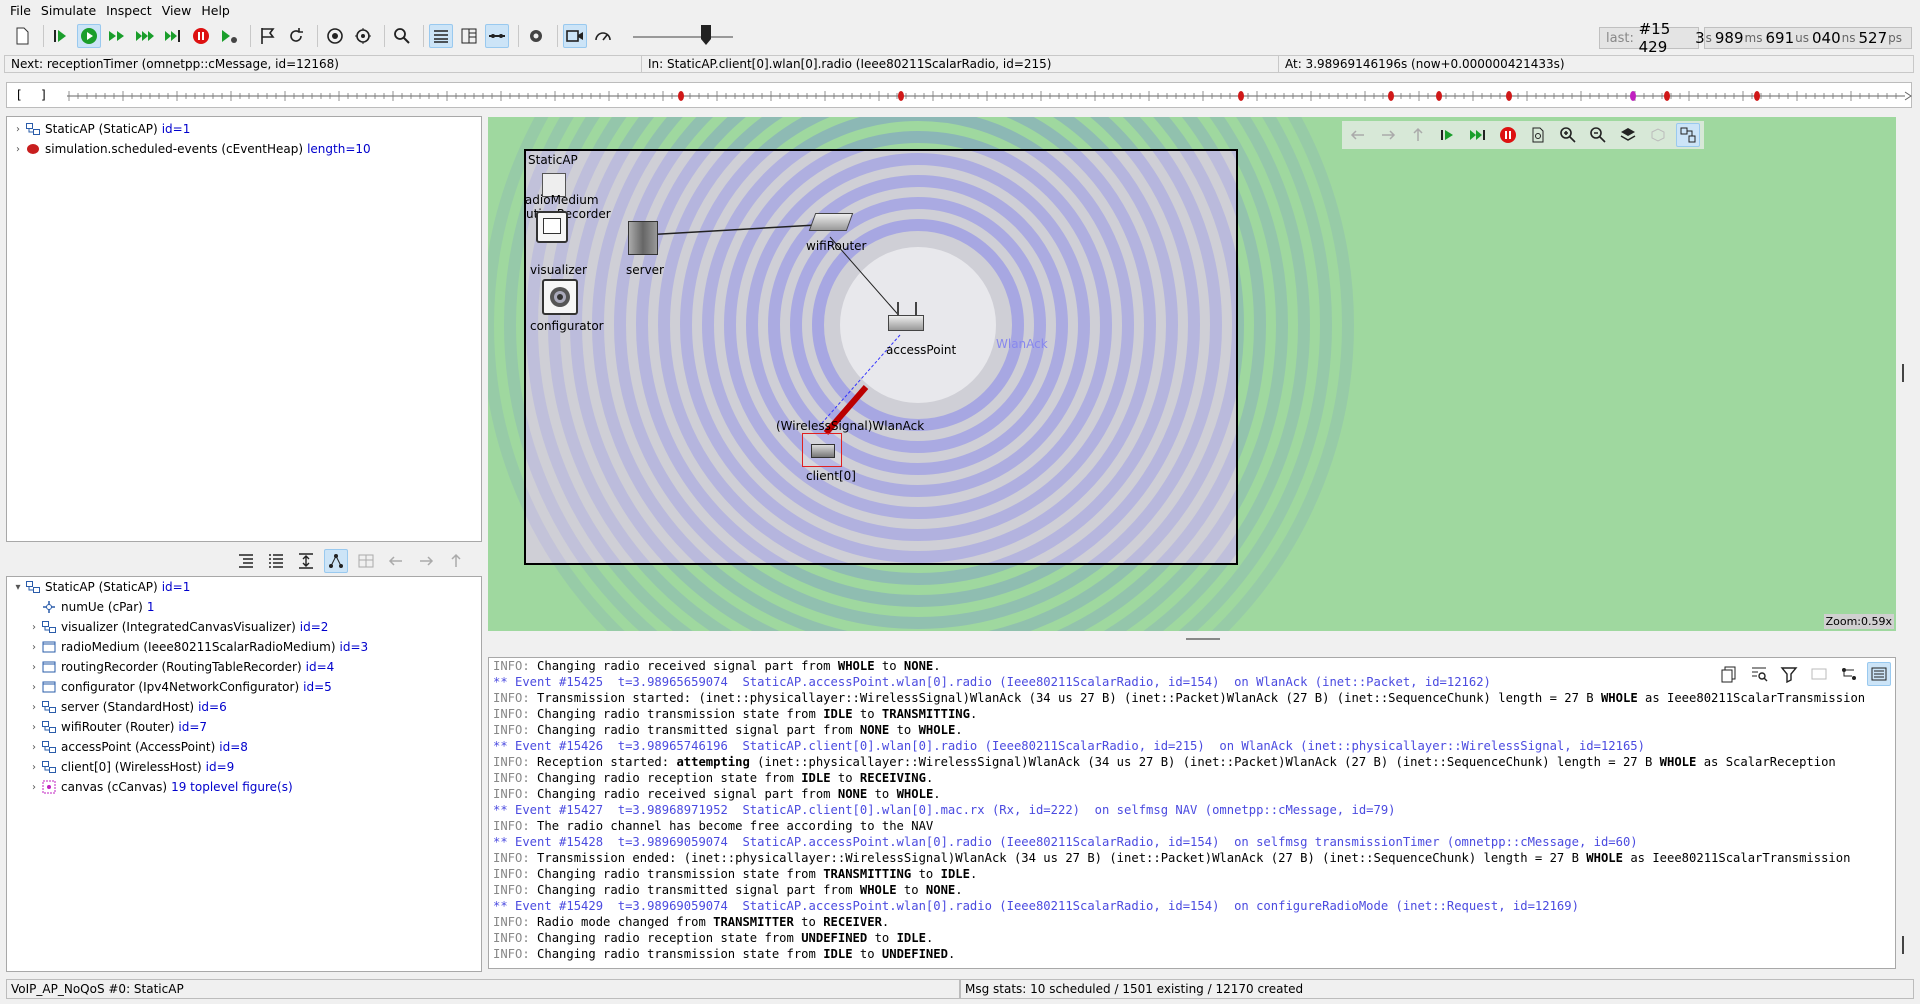  I want to click on run-until-icon, so click(173, 36).